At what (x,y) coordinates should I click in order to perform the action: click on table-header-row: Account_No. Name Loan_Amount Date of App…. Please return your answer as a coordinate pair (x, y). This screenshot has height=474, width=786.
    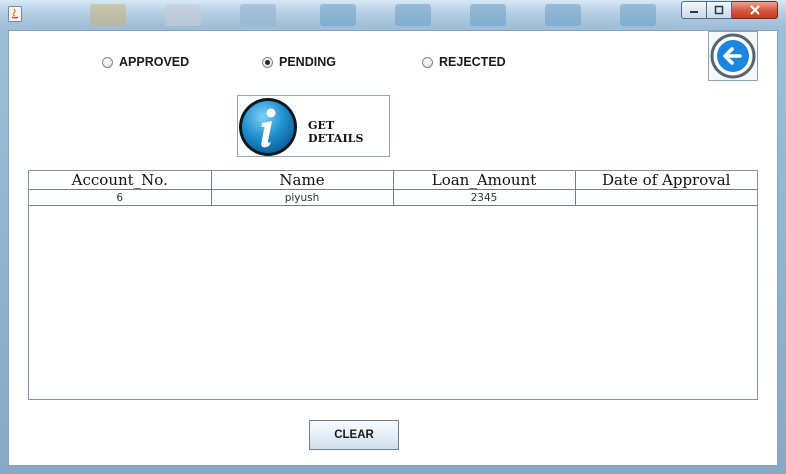
    Looking at the image, I should click on (393, 180).